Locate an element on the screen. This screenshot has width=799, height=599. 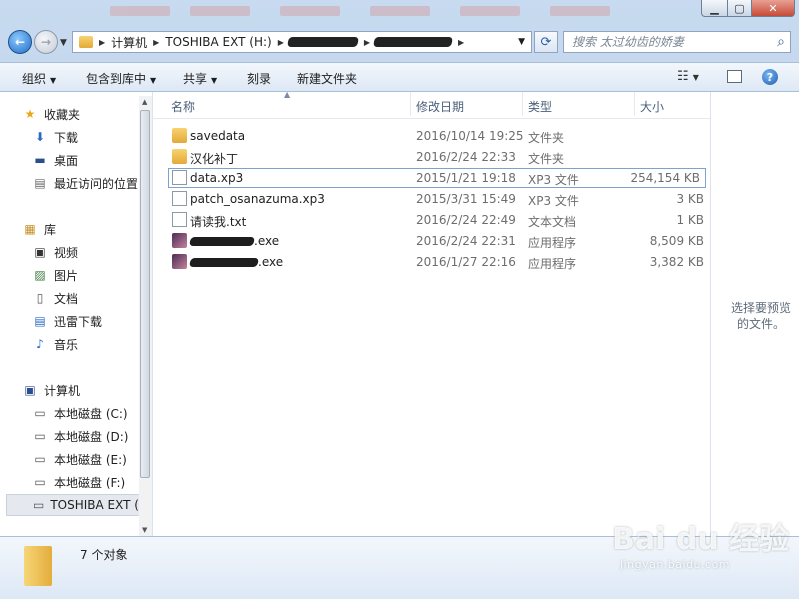
preview-pane: 选择要预览的文件。 is located at coordinates (754, 314).